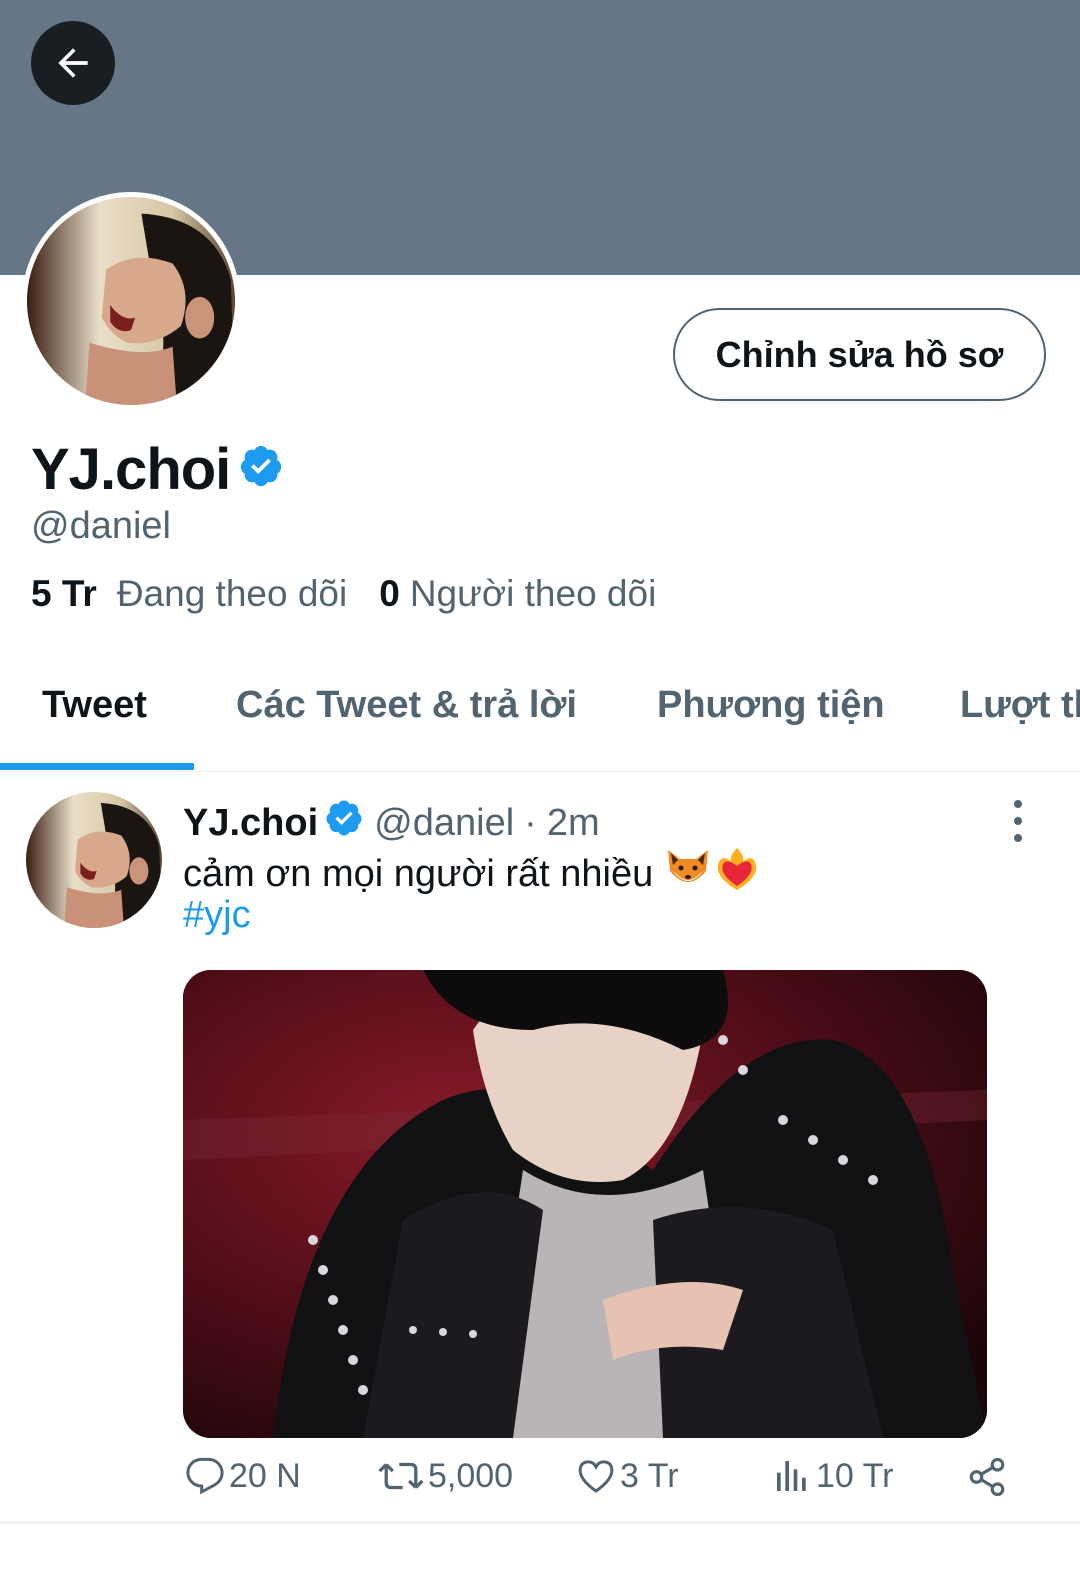 This screenshot has height=1580, width=1080. Describe the element at coordinates (533, 593) in the screenshot. I see `followers-label: Người theo dõi` at that location.